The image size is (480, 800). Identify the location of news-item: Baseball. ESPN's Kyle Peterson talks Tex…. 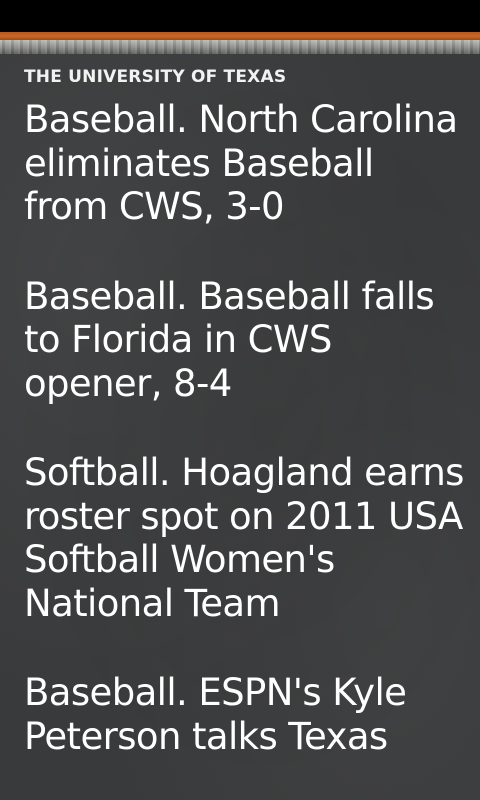
(244, 714).